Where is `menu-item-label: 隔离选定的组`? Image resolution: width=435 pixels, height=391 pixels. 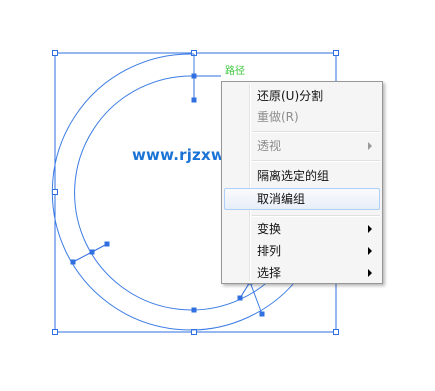
menu-item-label: 隔离选定的组 is located at coordinates (293, 176).